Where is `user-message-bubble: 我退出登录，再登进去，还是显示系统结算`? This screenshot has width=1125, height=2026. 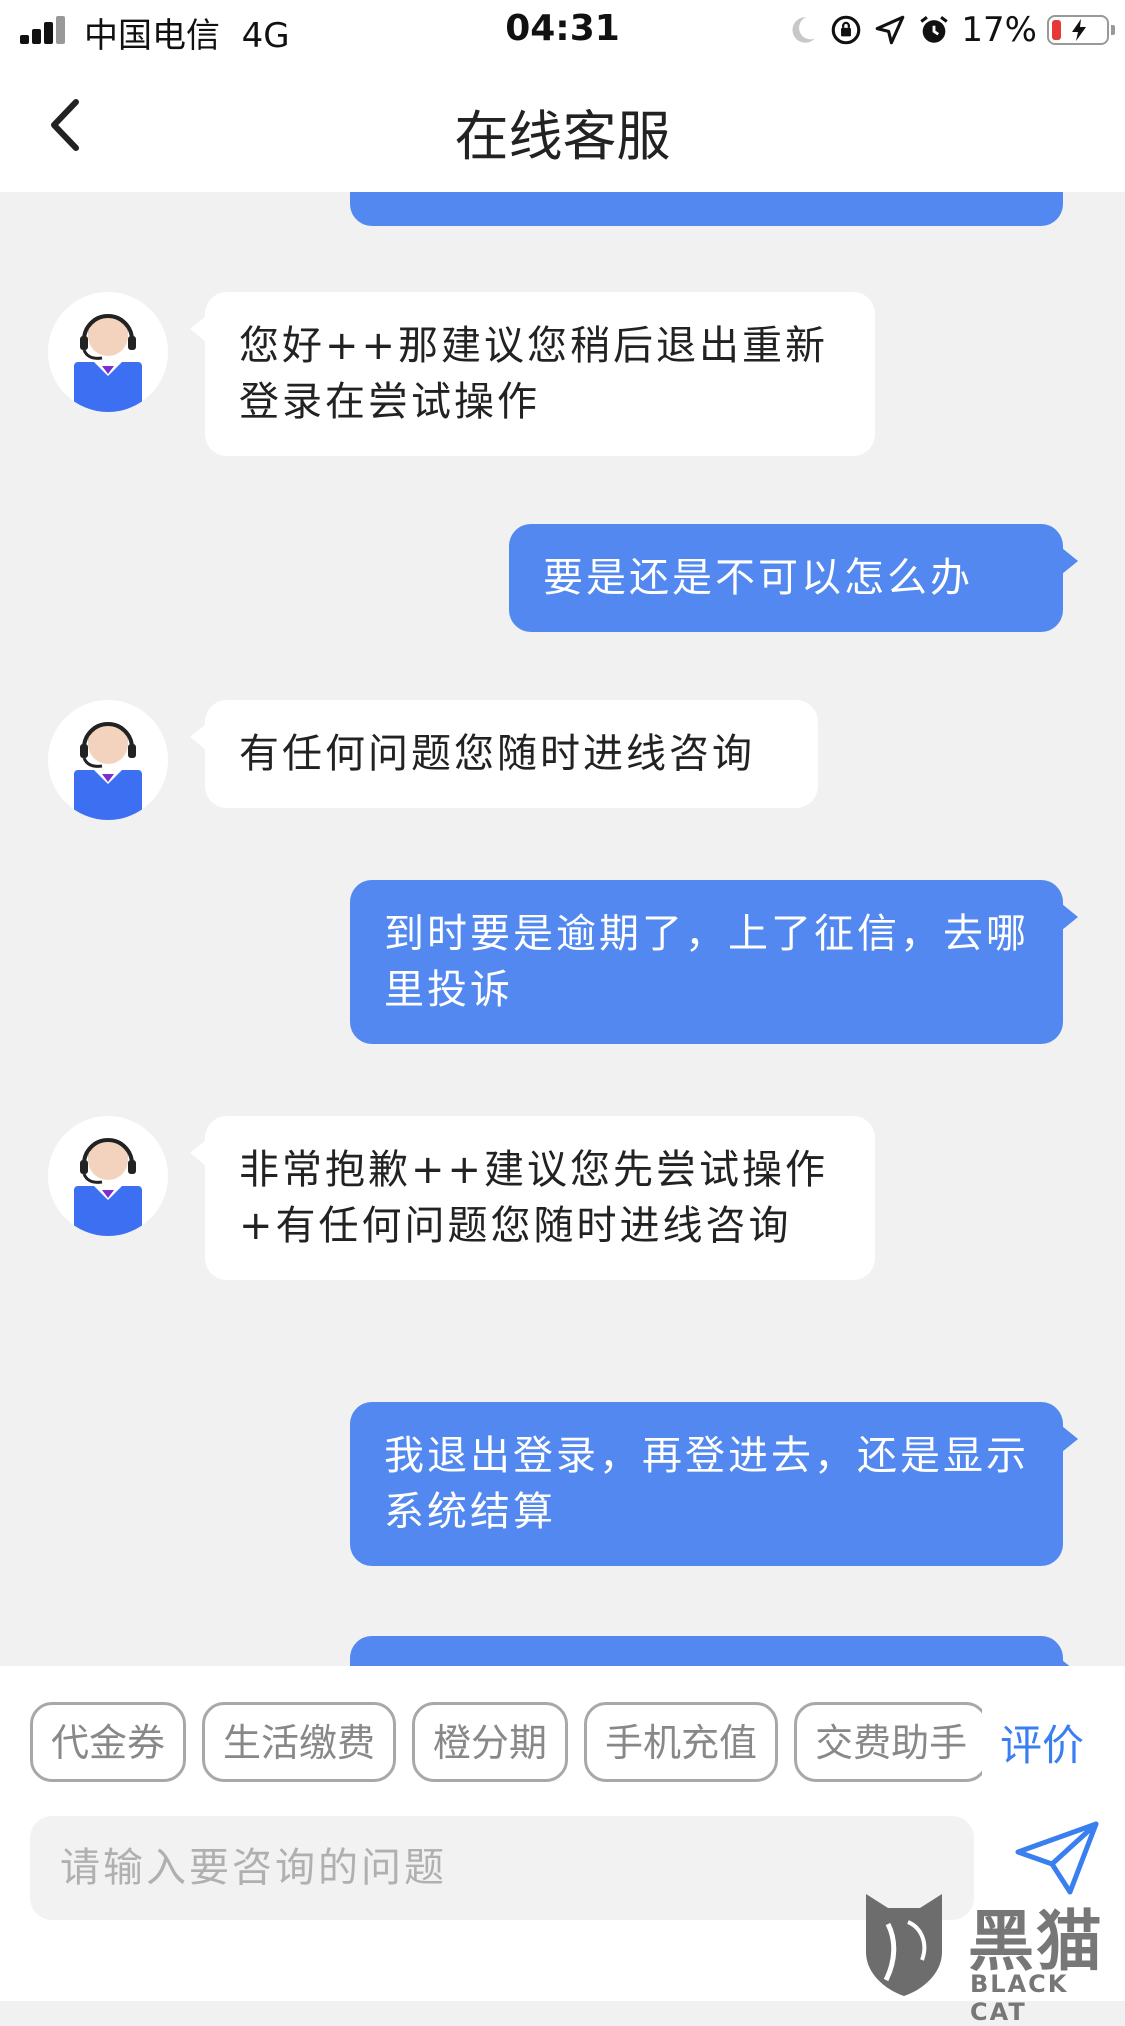
user-message-bubble: 我退出登录，再登进去，还是显示系统结算 is located at coordinates (714, 1484).